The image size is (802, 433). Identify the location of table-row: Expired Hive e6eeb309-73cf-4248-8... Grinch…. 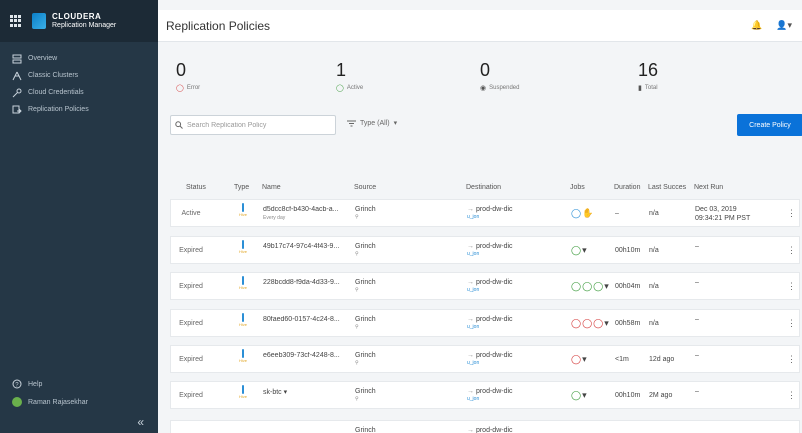
(485, 359).